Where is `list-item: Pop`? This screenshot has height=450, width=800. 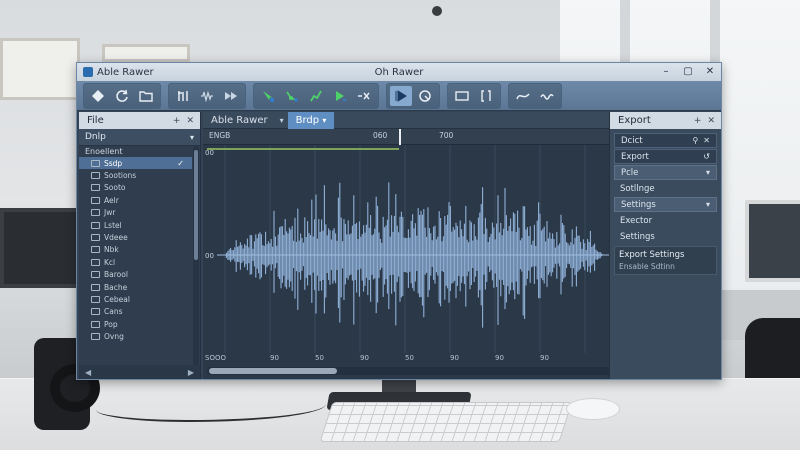 list-item: Pop is located at coordinates (135, 324).